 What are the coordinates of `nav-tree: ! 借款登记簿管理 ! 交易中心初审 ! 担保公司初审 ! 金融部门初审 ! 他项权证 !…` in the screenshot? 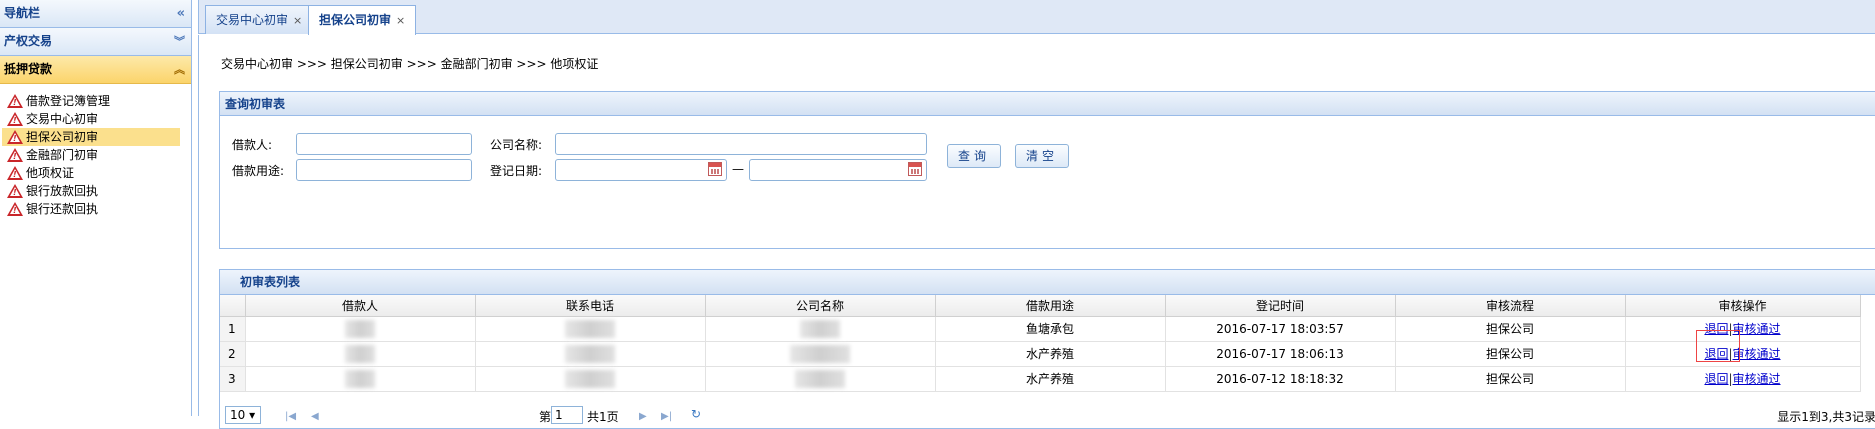 It's located at (95, 151).